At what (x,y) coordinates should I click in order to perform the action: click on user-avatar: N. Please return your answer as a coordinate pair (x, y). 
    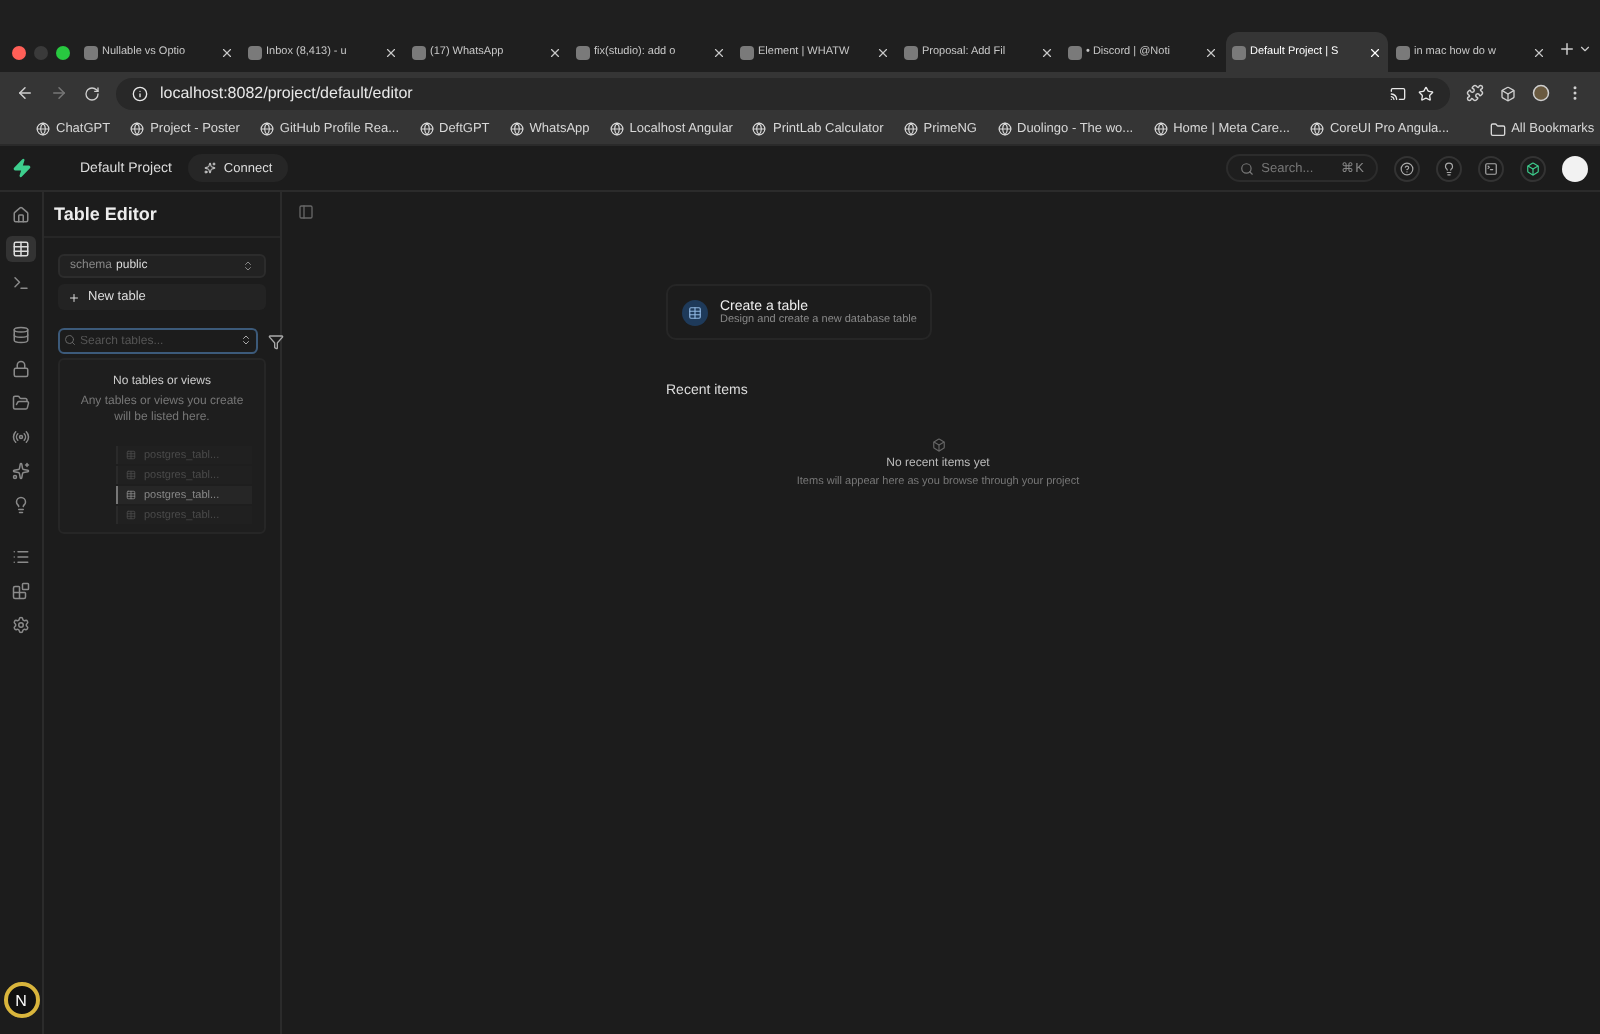
    Looking at the image, I should click on (21, 1000).